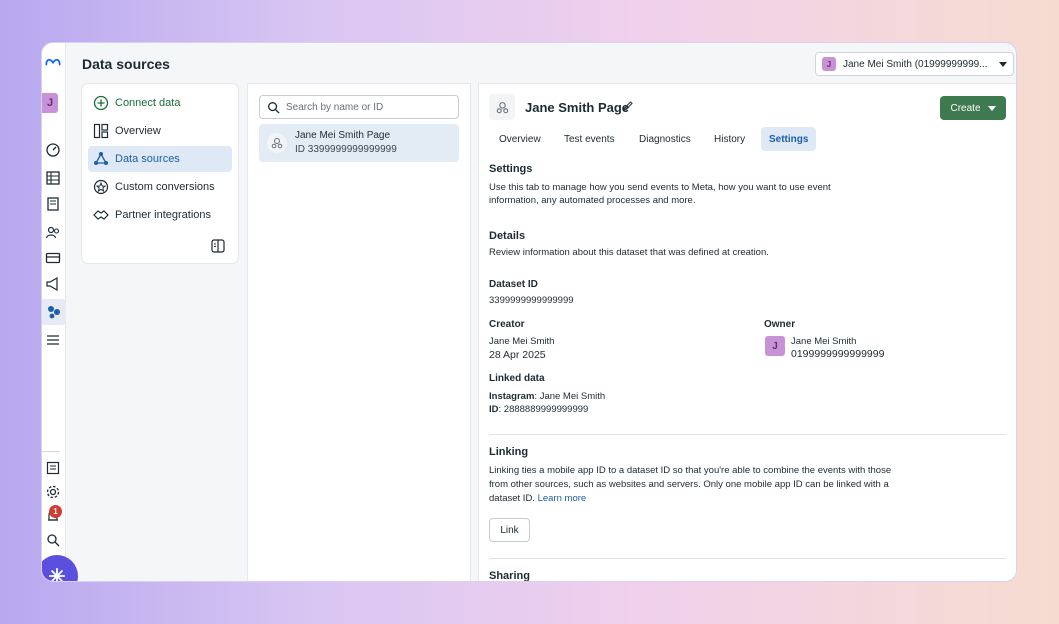 Image resolution: width=1059 pixels, height=624 pixels. Describe the element at coordinates (665, 139) in the screenshot. I see `tab-diagnostics: Diagnostics` at that location.